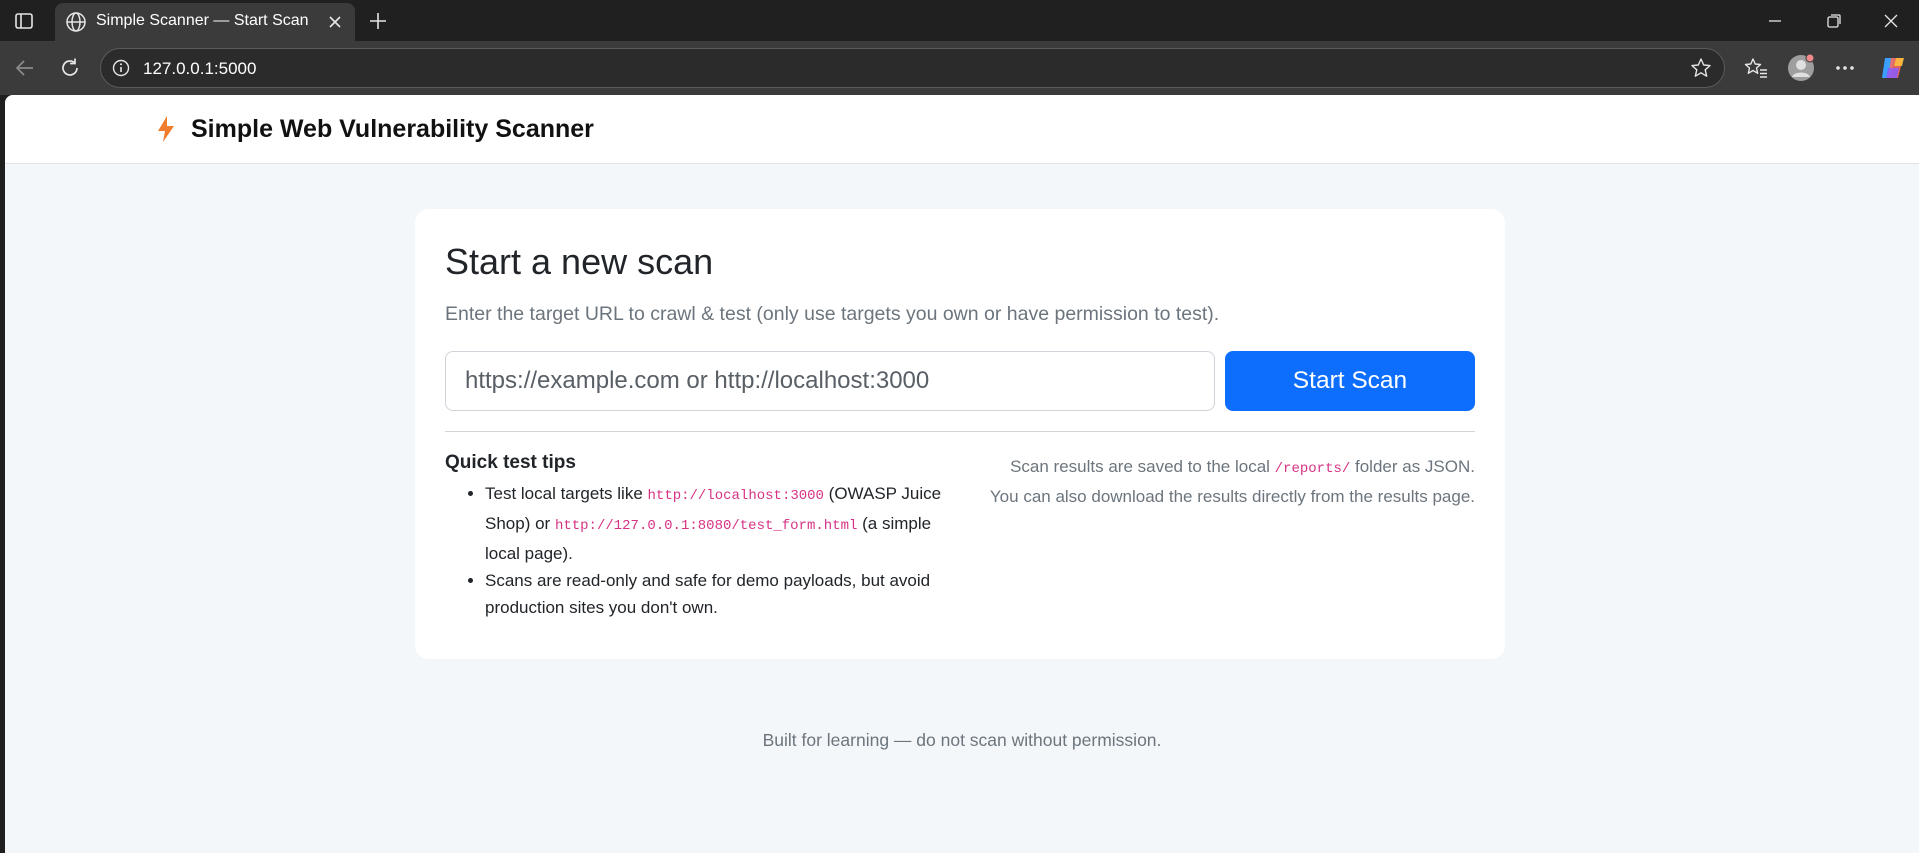 The width and height of the screenshot is (1919, 853). I want to click on lightning-icon, so click(166, 129).